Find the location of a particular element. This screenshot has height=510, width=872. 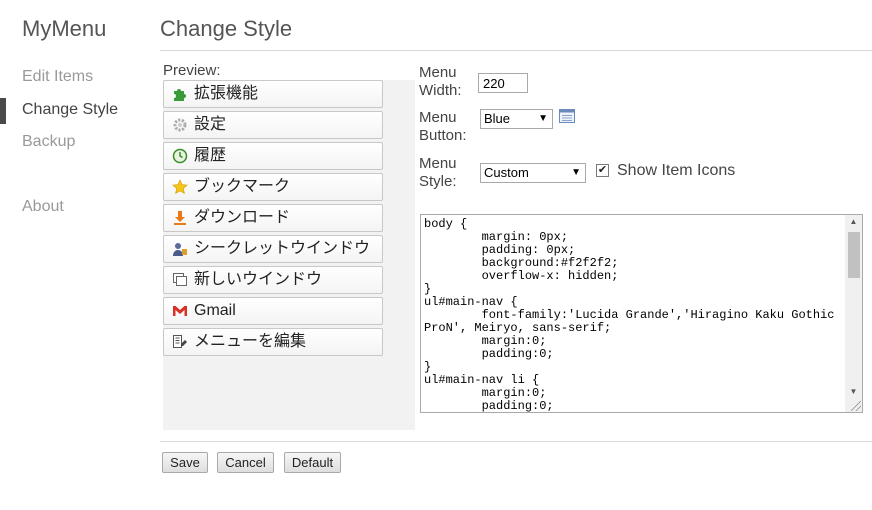

preview-menu-item-downloads: ダウンロード is located at coordinates (273, 218).